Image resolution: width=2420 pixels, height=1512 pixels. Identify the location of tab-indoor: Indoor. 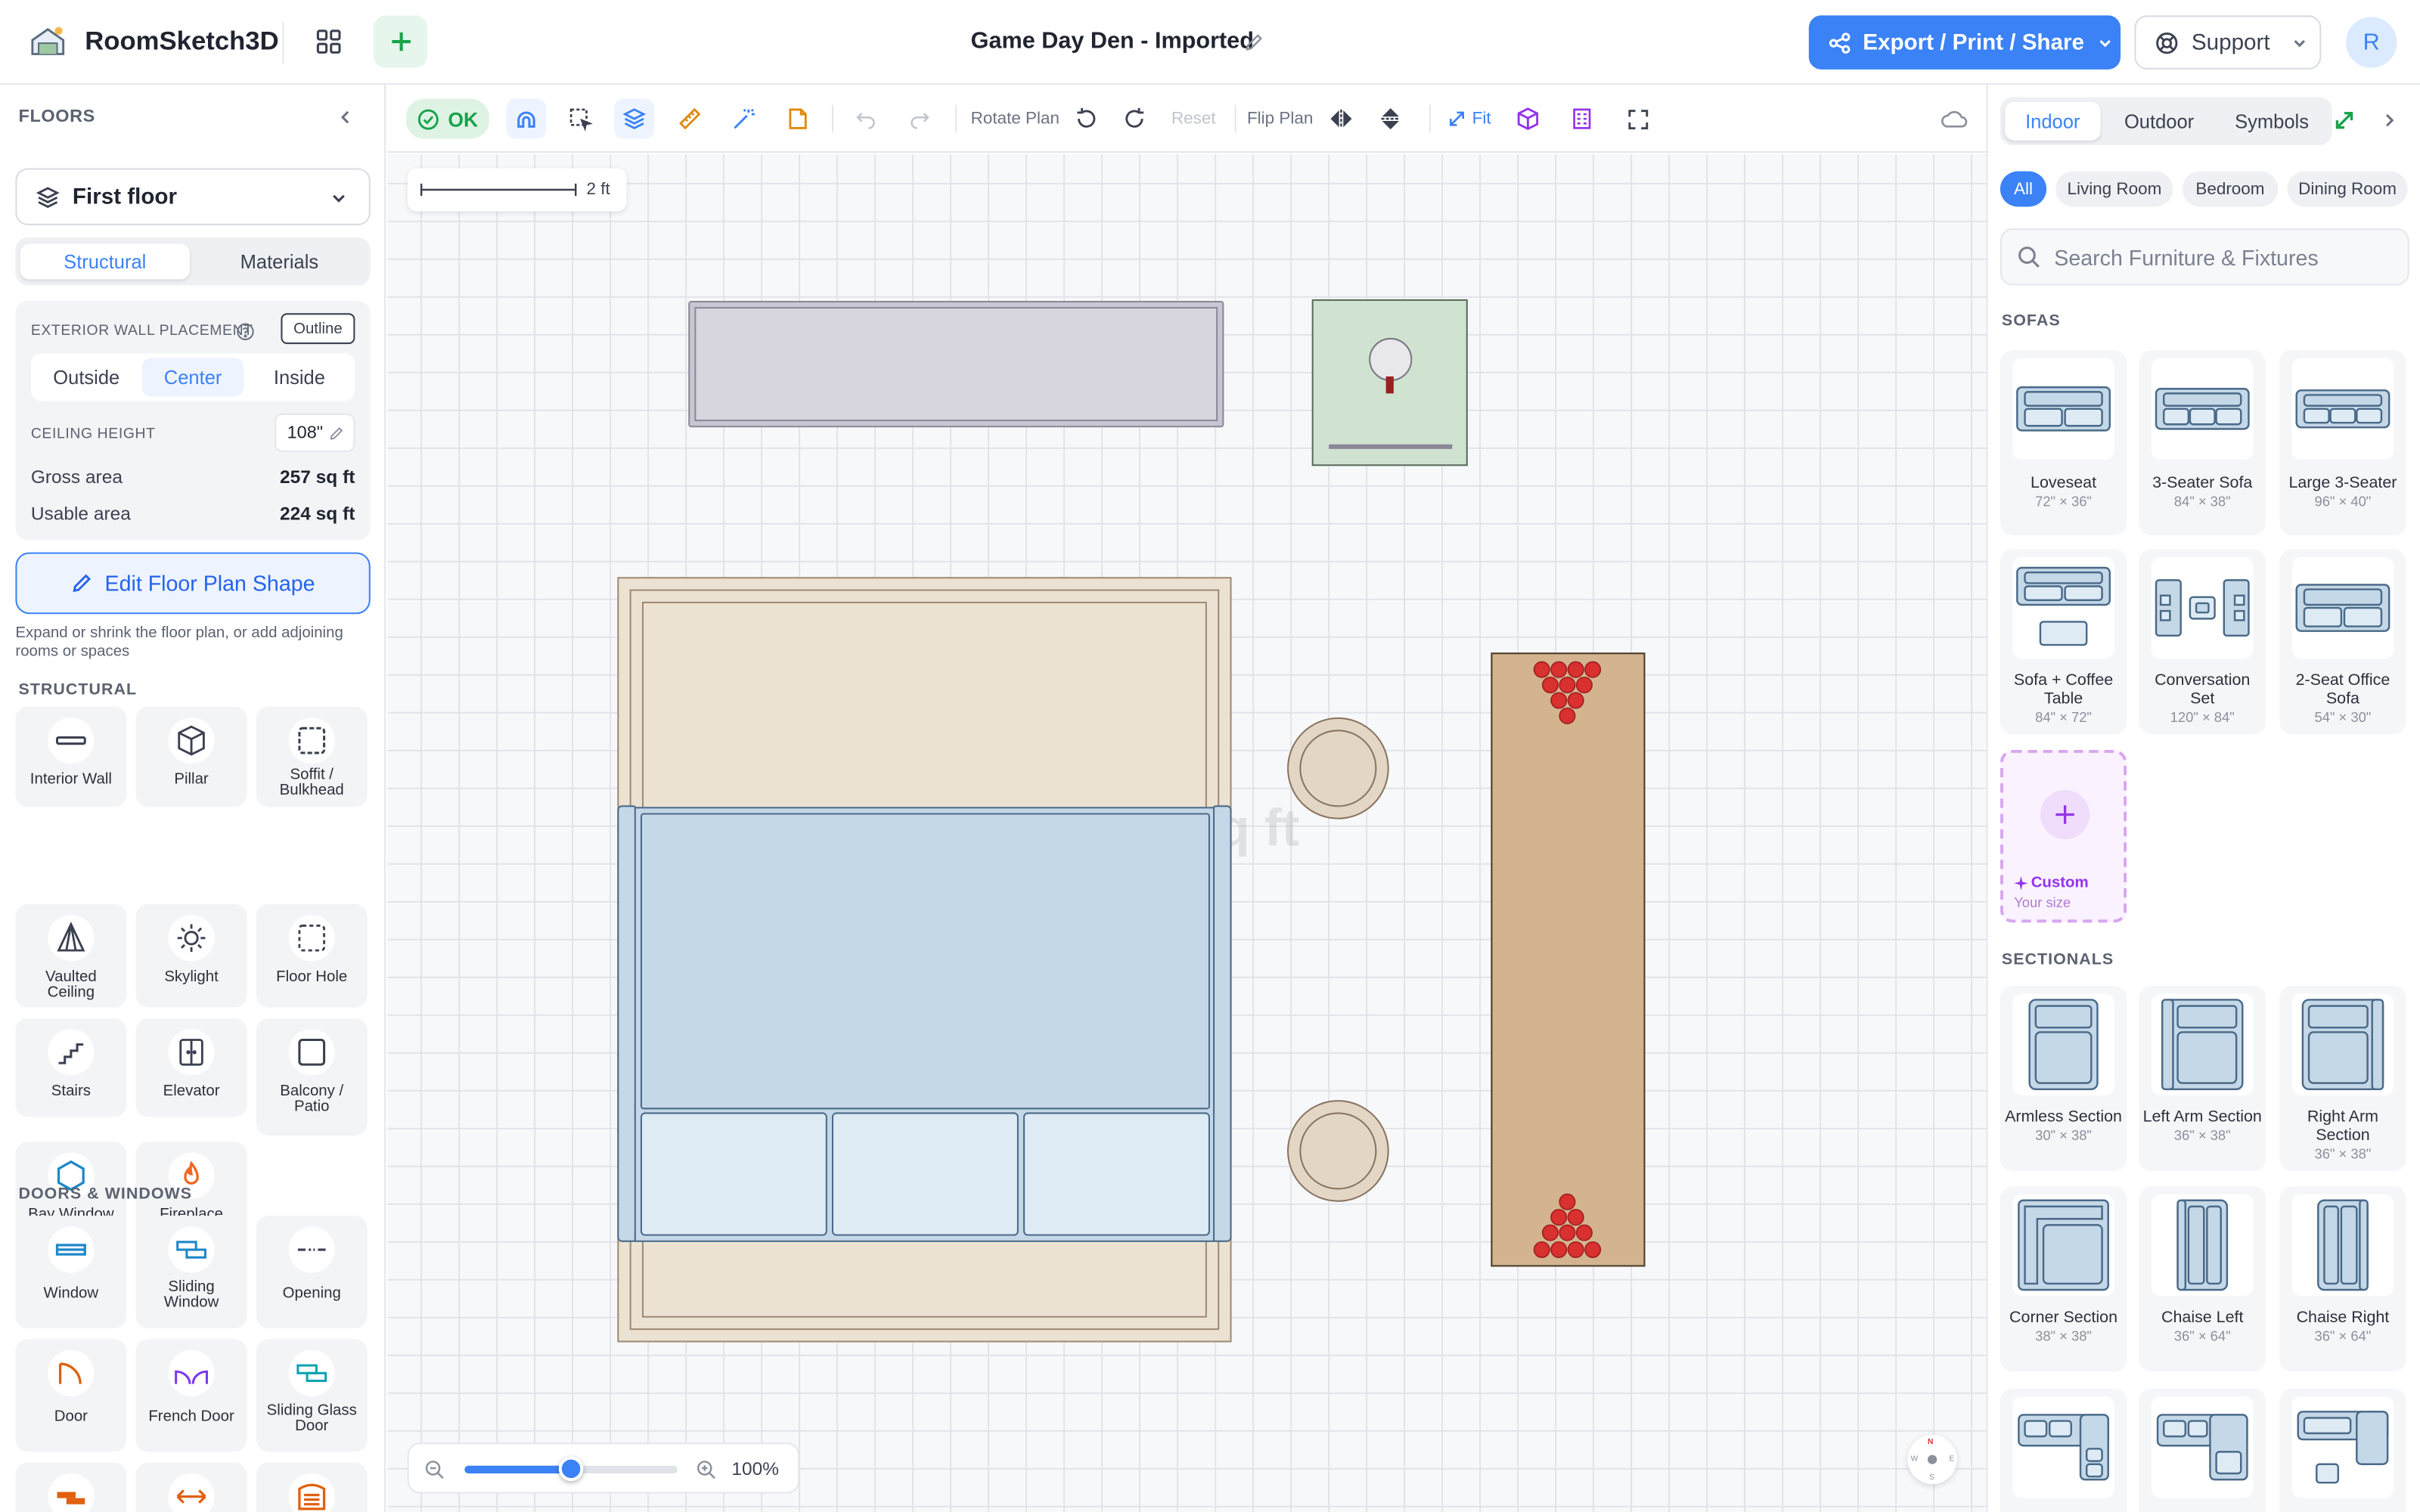
(2052, 121).